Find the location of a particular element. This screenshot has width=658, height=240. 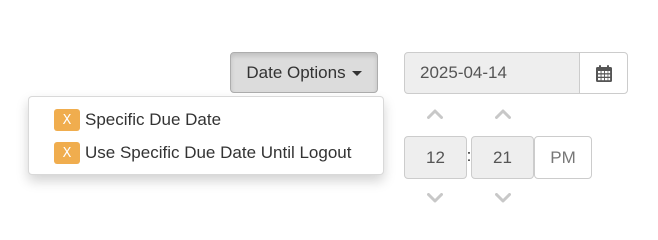

calendar-button is located at coordinates (603, 73).